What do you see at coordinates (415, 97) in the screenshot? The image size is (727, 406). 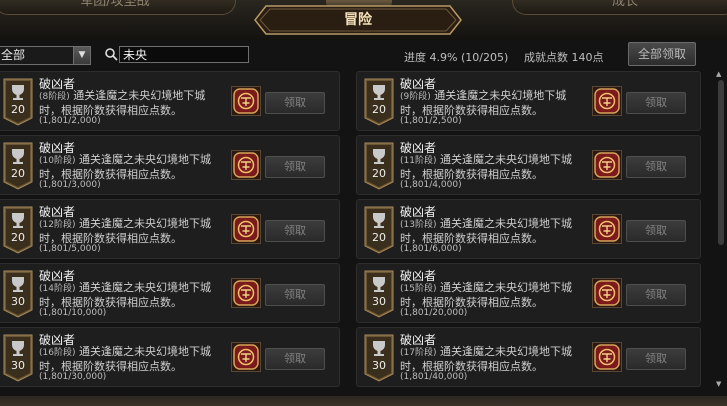 I see `achievement-stage: (9阶段)` at bounding box center [415, 97].